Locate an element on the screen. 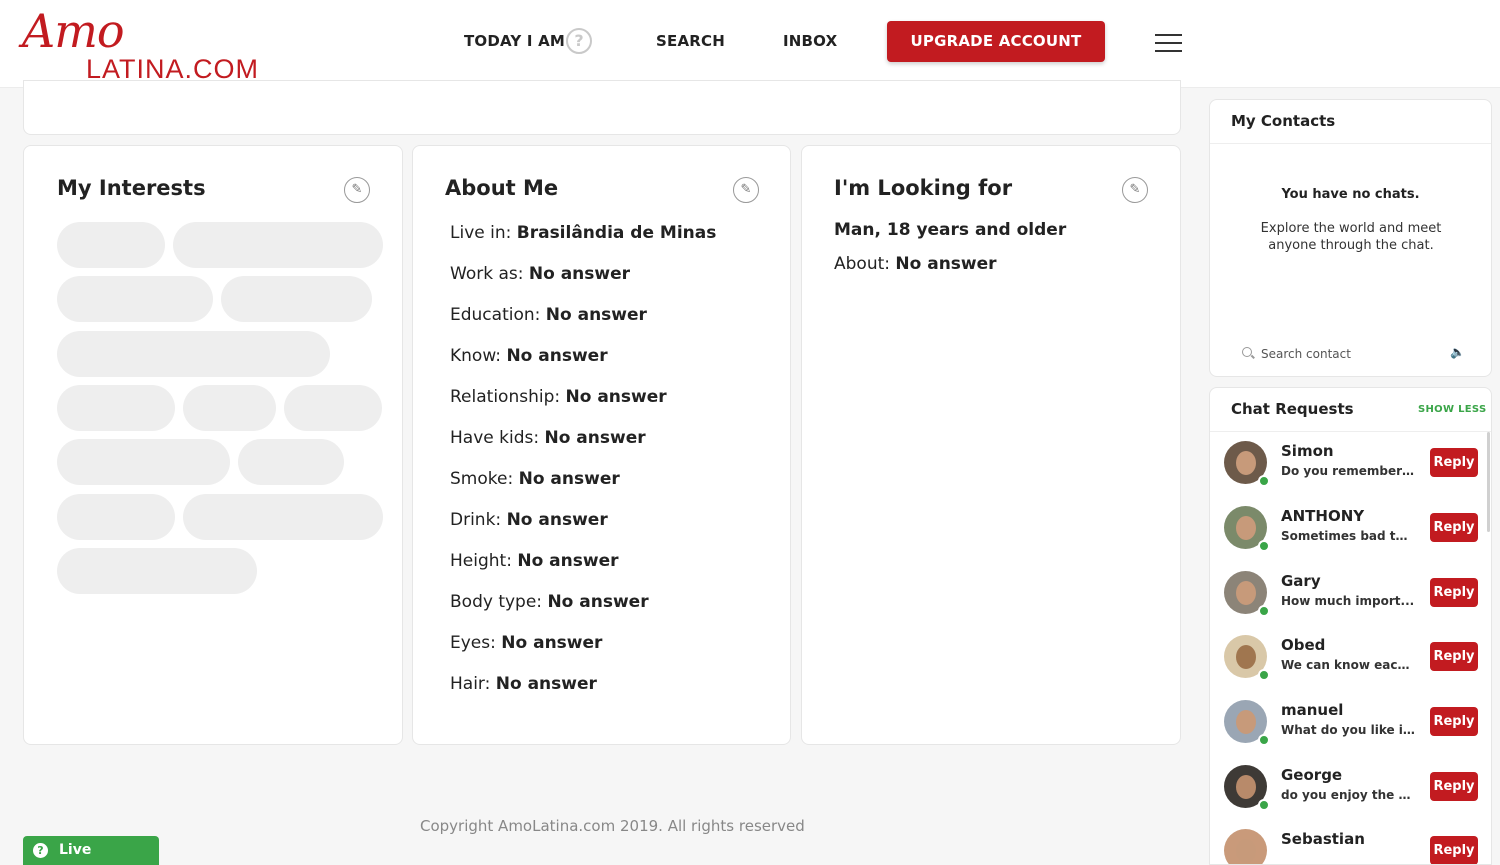 This screenshot has height=865, width=1500. nav-inbox: INBOX is located at coordinates (810, 41).